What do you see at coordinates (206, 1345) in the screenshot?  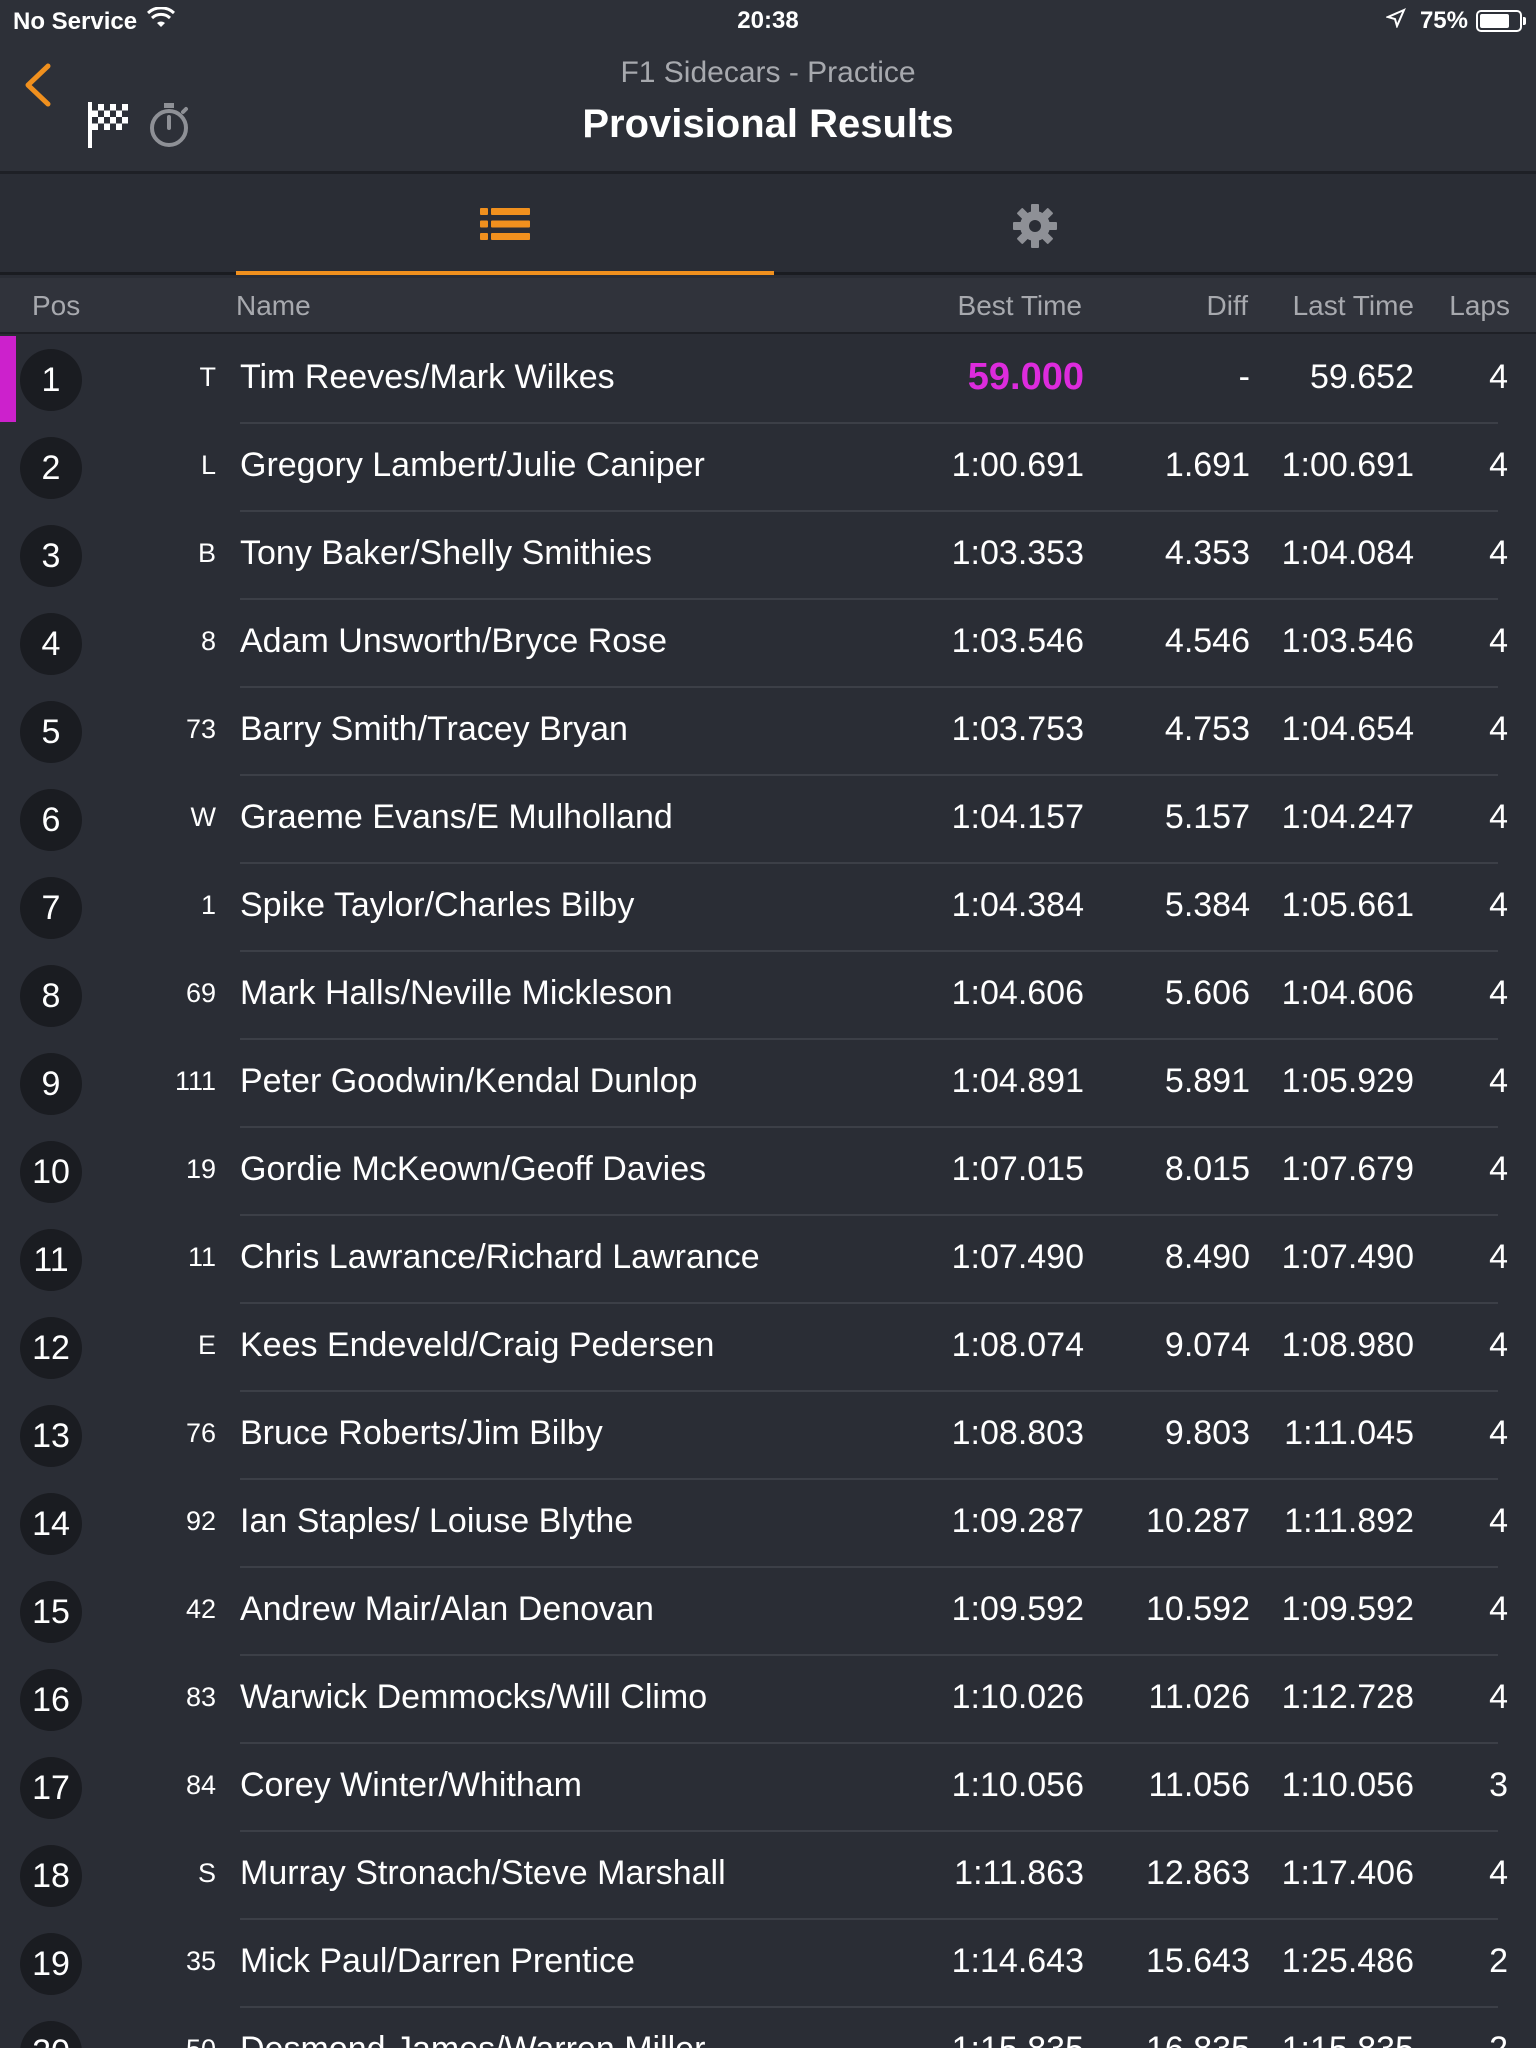 I see `entry-number: E` at bounding box center [206, 1345].